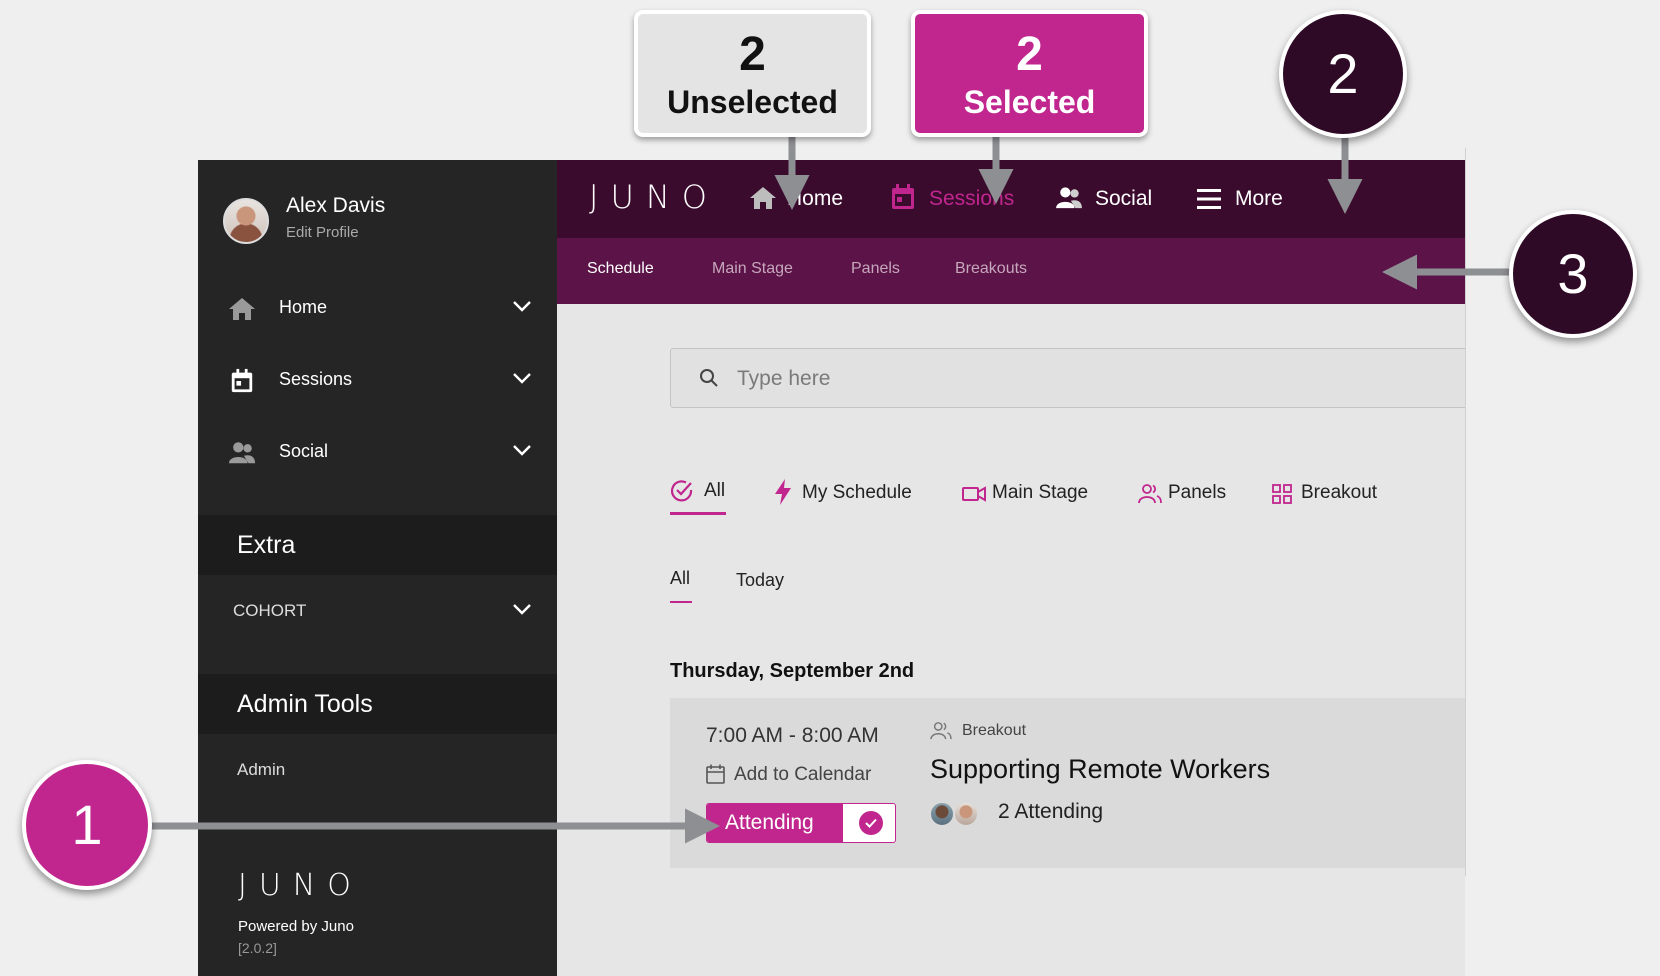 Image resolution: width=1660 pixels, height=976 pixels. Describe the element at coordinates (1029, 73) in the screenshot. I see `callout-selected: 2 Selected` at that location.